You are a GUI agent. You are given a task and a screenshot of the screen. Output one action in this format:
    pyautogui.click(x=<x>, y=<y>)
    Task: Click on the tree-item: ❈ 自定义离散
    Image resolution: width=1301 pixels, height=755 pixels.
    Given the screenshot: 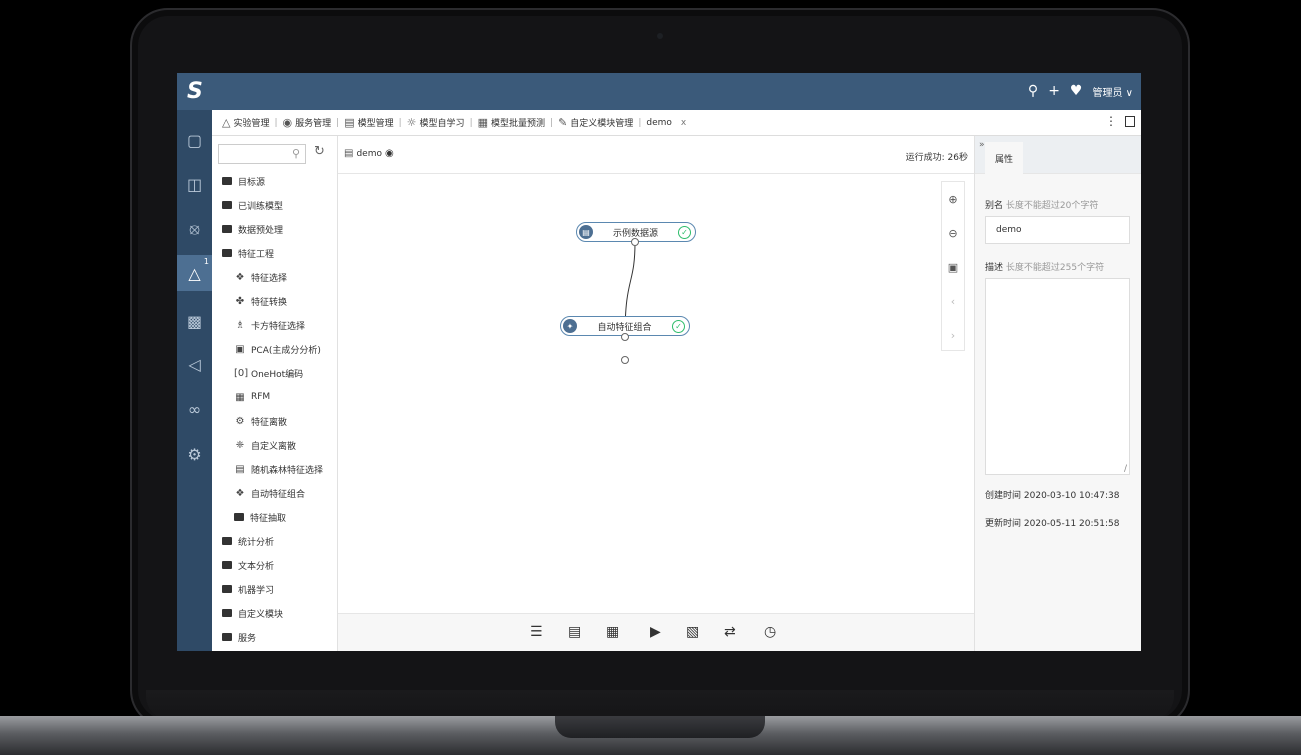 What is the action you would take?
    pyautogui.click(x=274, y=445)
    